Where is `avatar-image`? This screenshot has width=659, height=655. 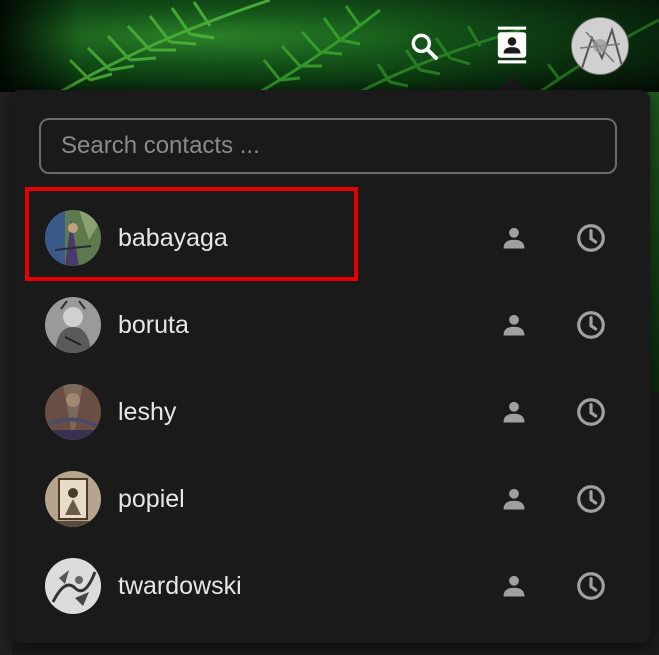
avatar-image is located at coordinates (600, 46).